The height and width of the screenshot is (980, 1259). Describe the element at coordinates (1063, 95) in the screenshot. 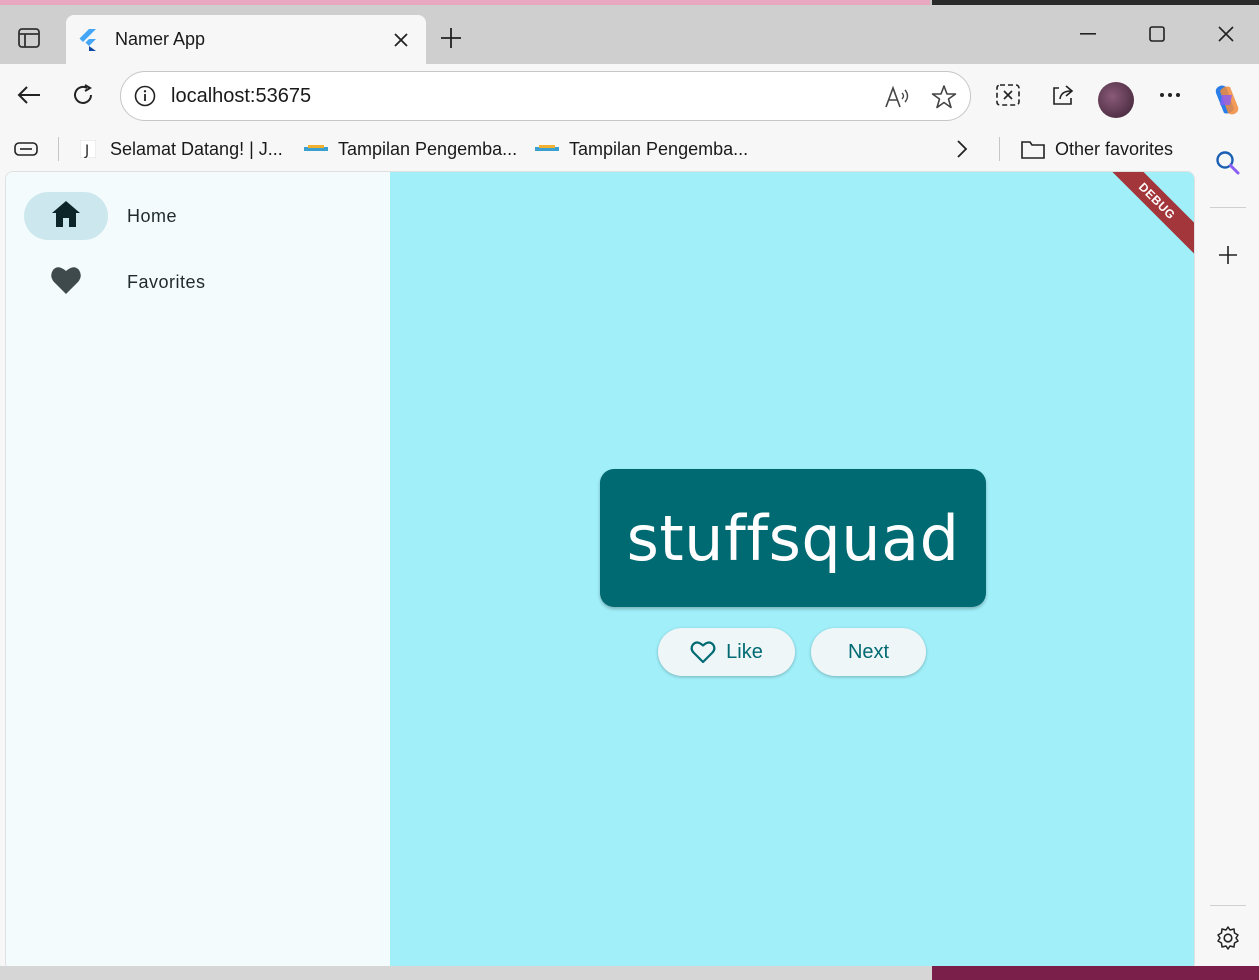

I see `share-icon` at that location.